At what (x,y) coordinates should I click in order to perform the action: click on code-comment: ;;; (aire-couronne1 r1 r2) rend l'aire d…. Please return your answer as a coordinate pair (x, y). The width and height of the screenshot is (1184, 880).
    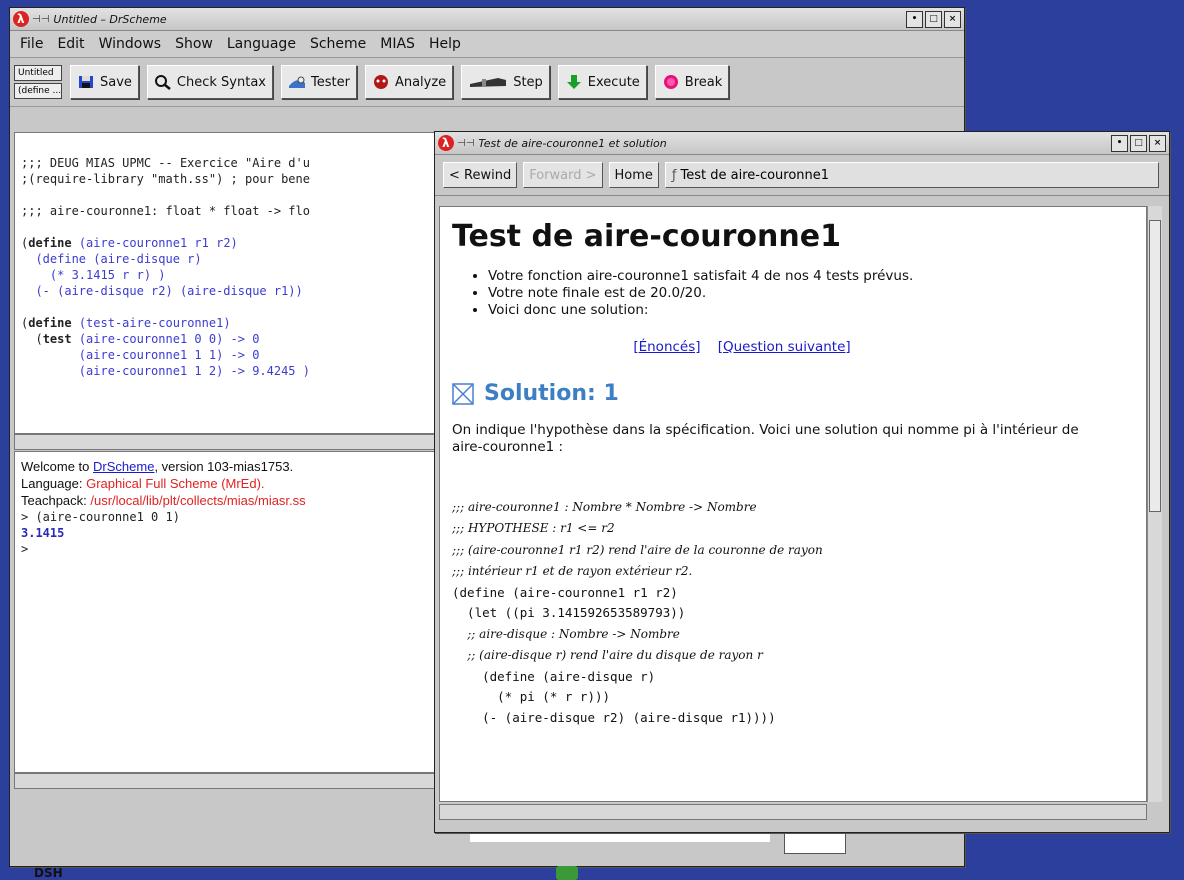
    Looking at the image, I should click on (637, 549).